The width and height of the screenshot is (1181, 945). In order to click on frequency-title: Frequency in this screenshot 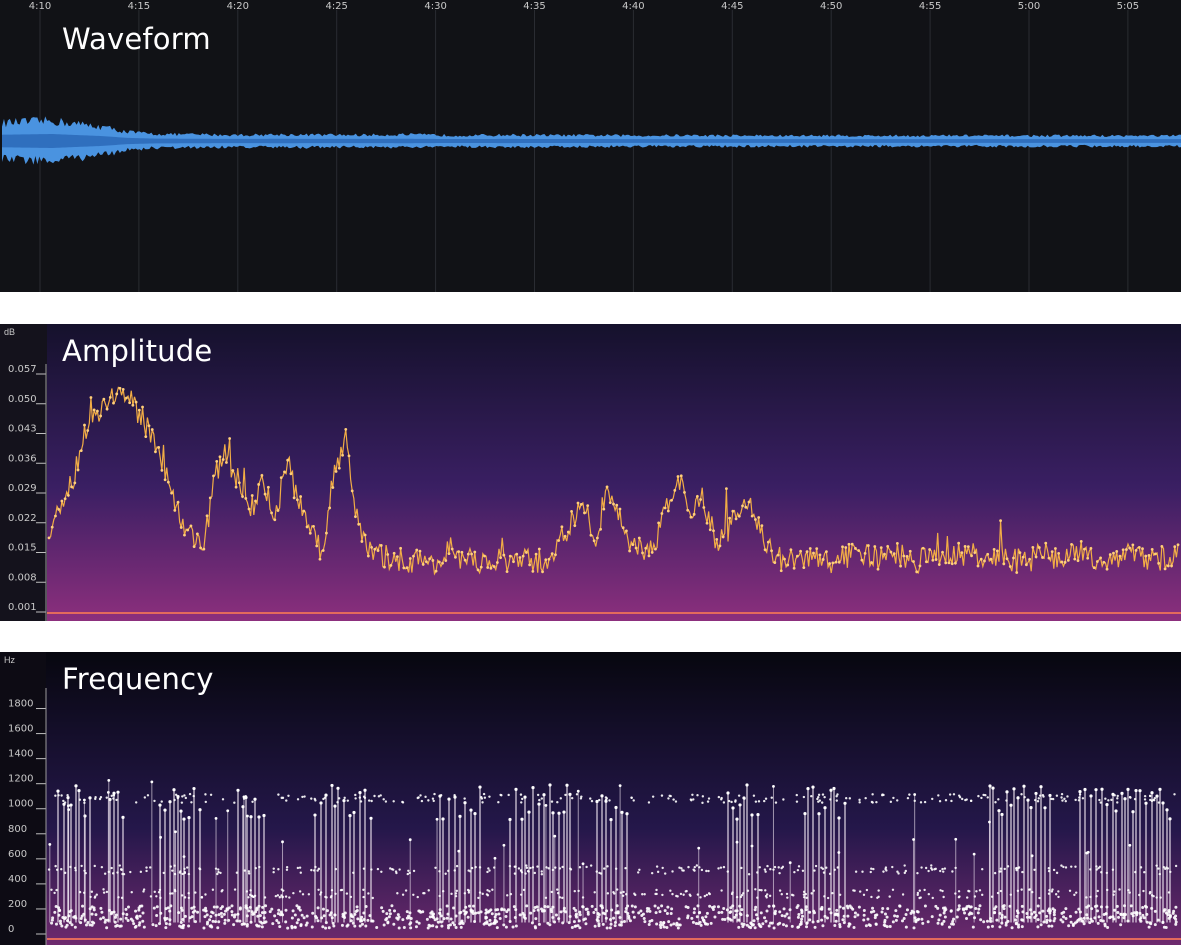, I will do `click(138, 679)`.